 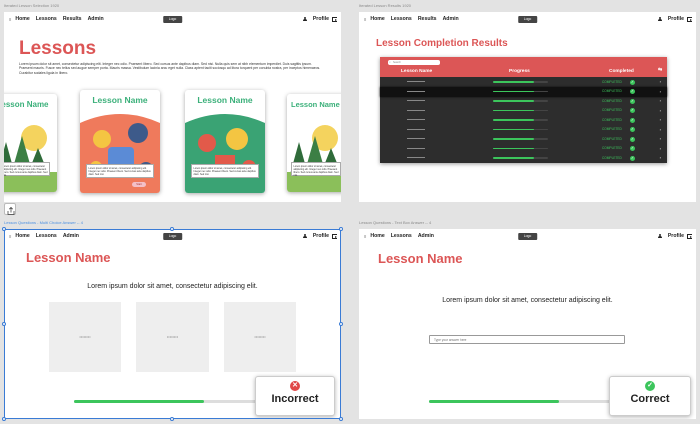 I want to click on results-title: Lesson Completion Results, so click(x=442, y=43).